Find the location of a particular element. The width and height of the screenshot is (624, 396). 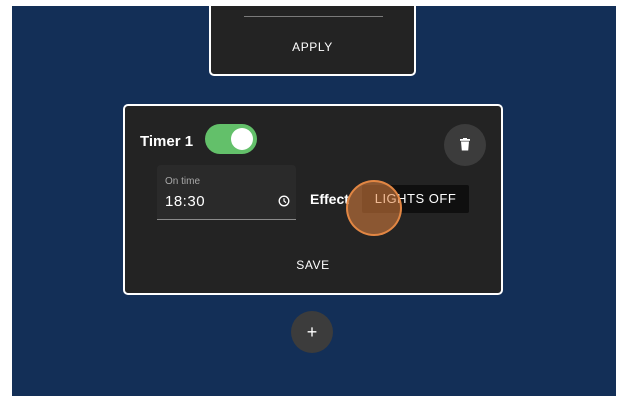

add-timer-button: + is located at coordinates (312, 332).